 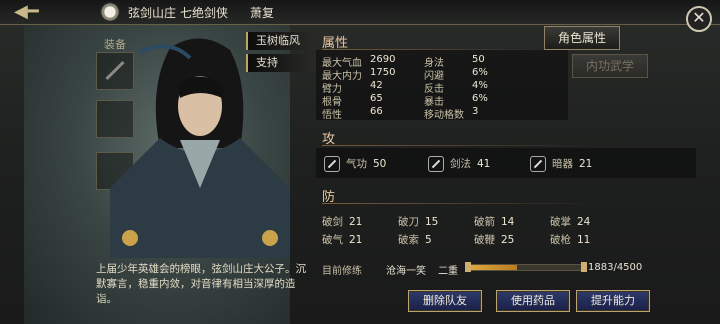 I want to click on def-qi: 破气 21, so click(x=342, y=240).